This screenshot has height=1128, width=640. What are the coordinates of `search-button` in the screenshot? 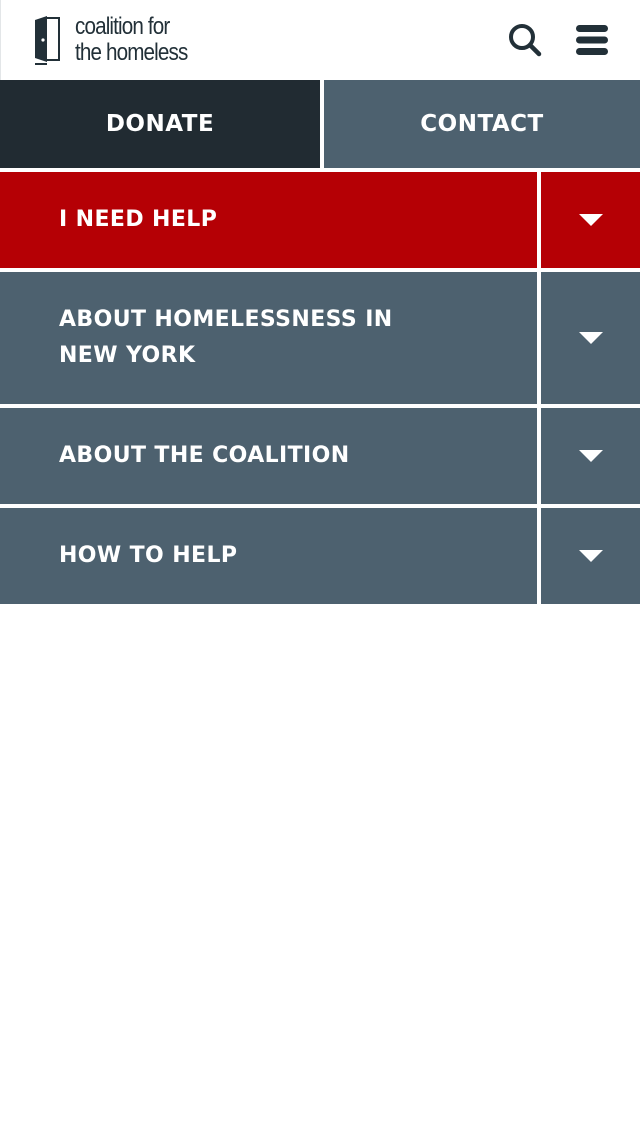 It's located at (525, 40).